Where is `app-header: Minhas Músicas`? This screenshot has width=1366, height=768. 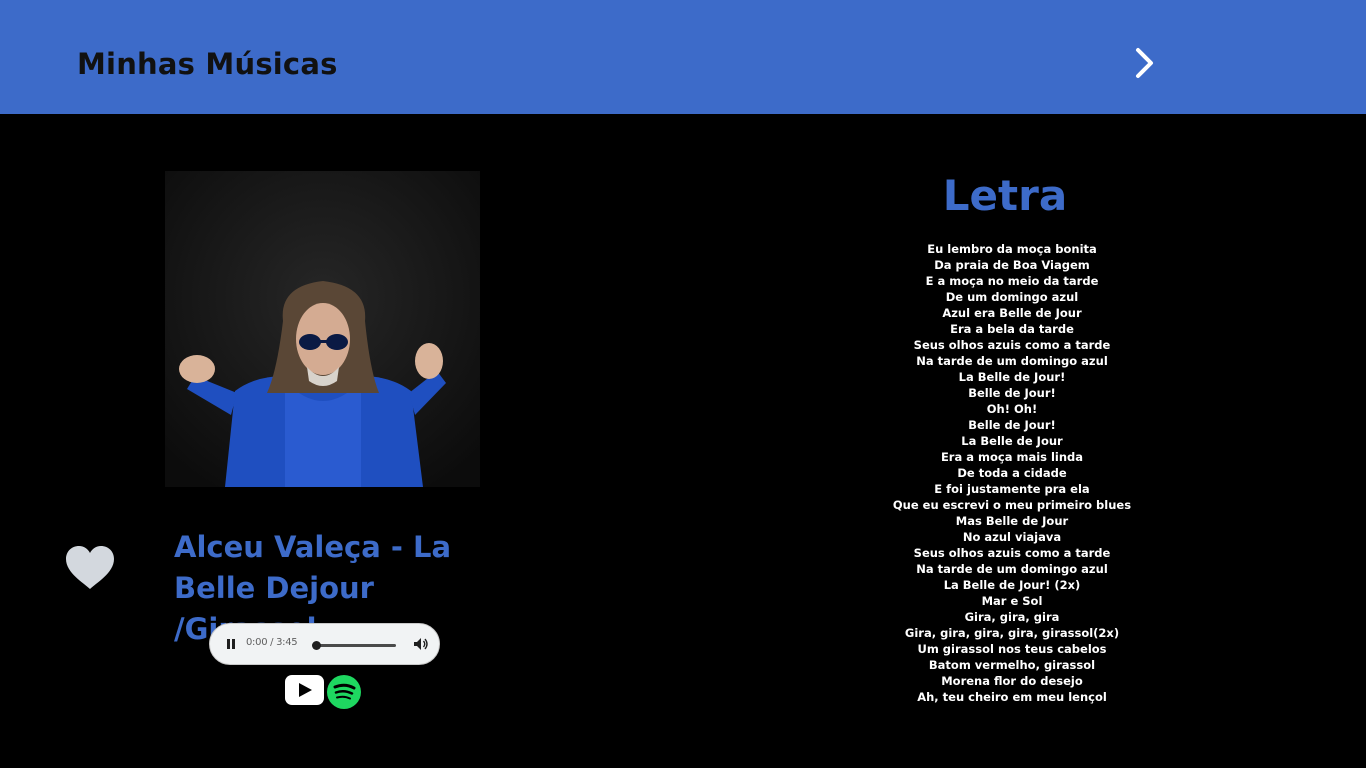 app-header: Minhas Músicas is located at coordinates (683, 57).